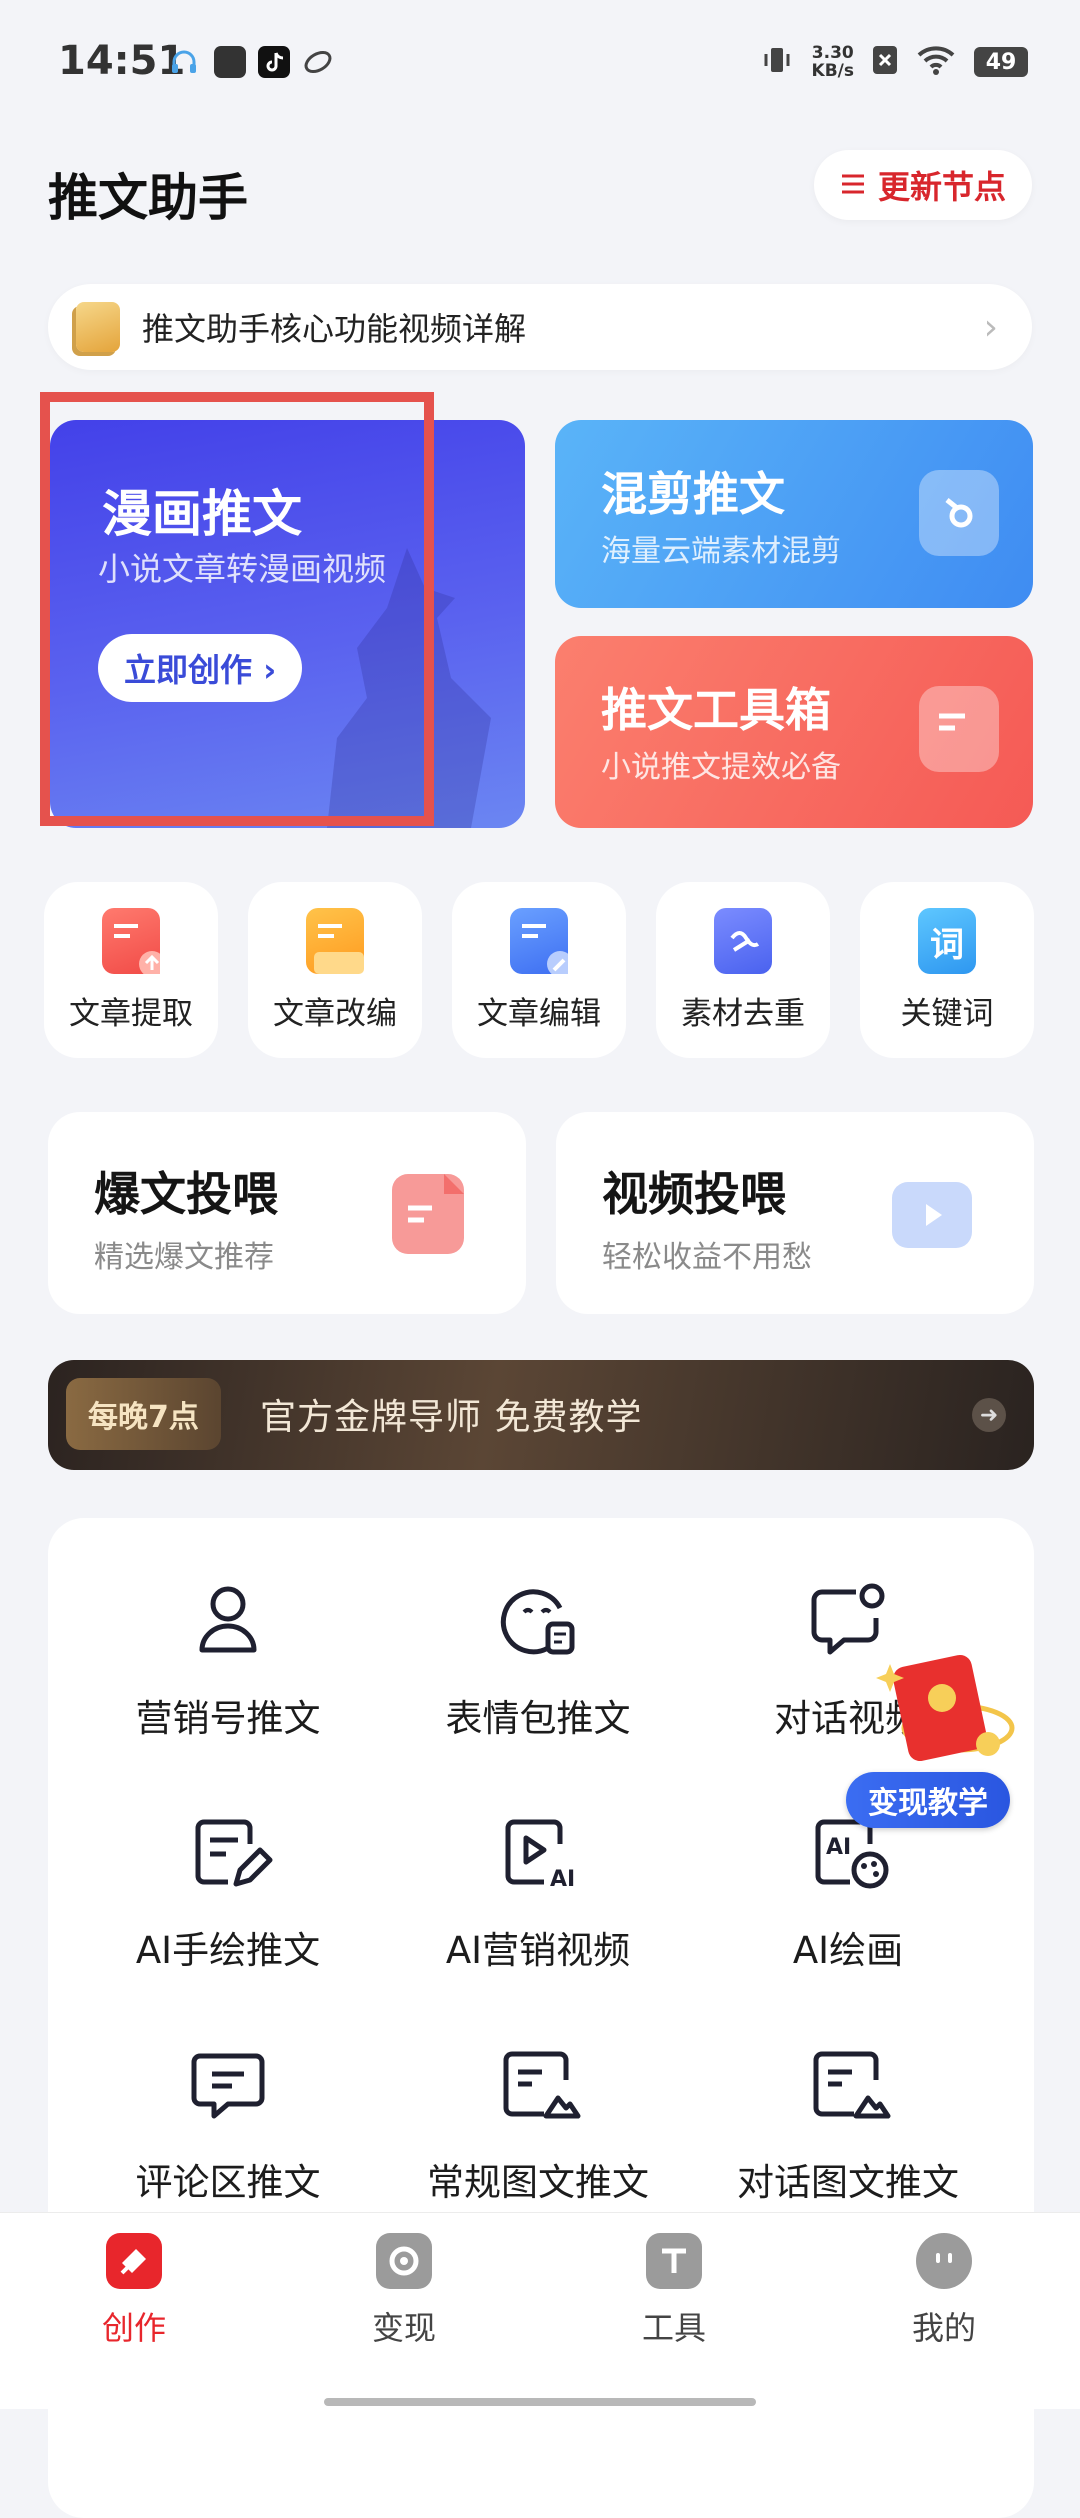 Image resolution: width=1080 pixels, height=2518 pixels. I want to click on tutor-banner-text: 官方金牌导师 免费教学, so click(451, 1417).